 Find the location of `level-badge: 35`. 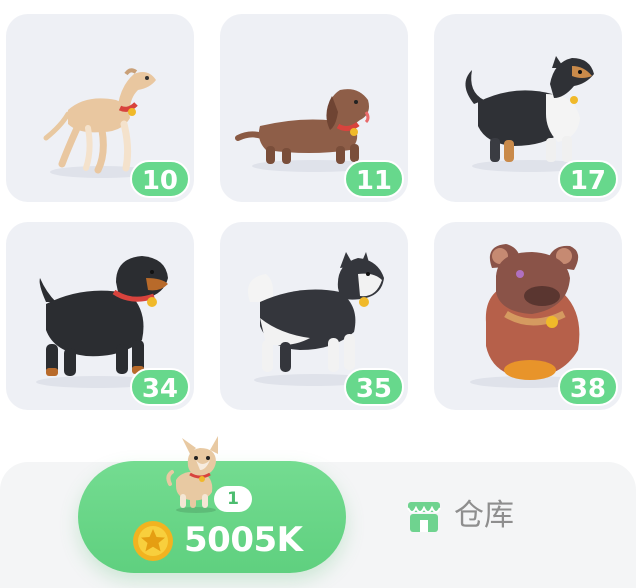

level-badge: 35 is located at coordinates (373, 387).